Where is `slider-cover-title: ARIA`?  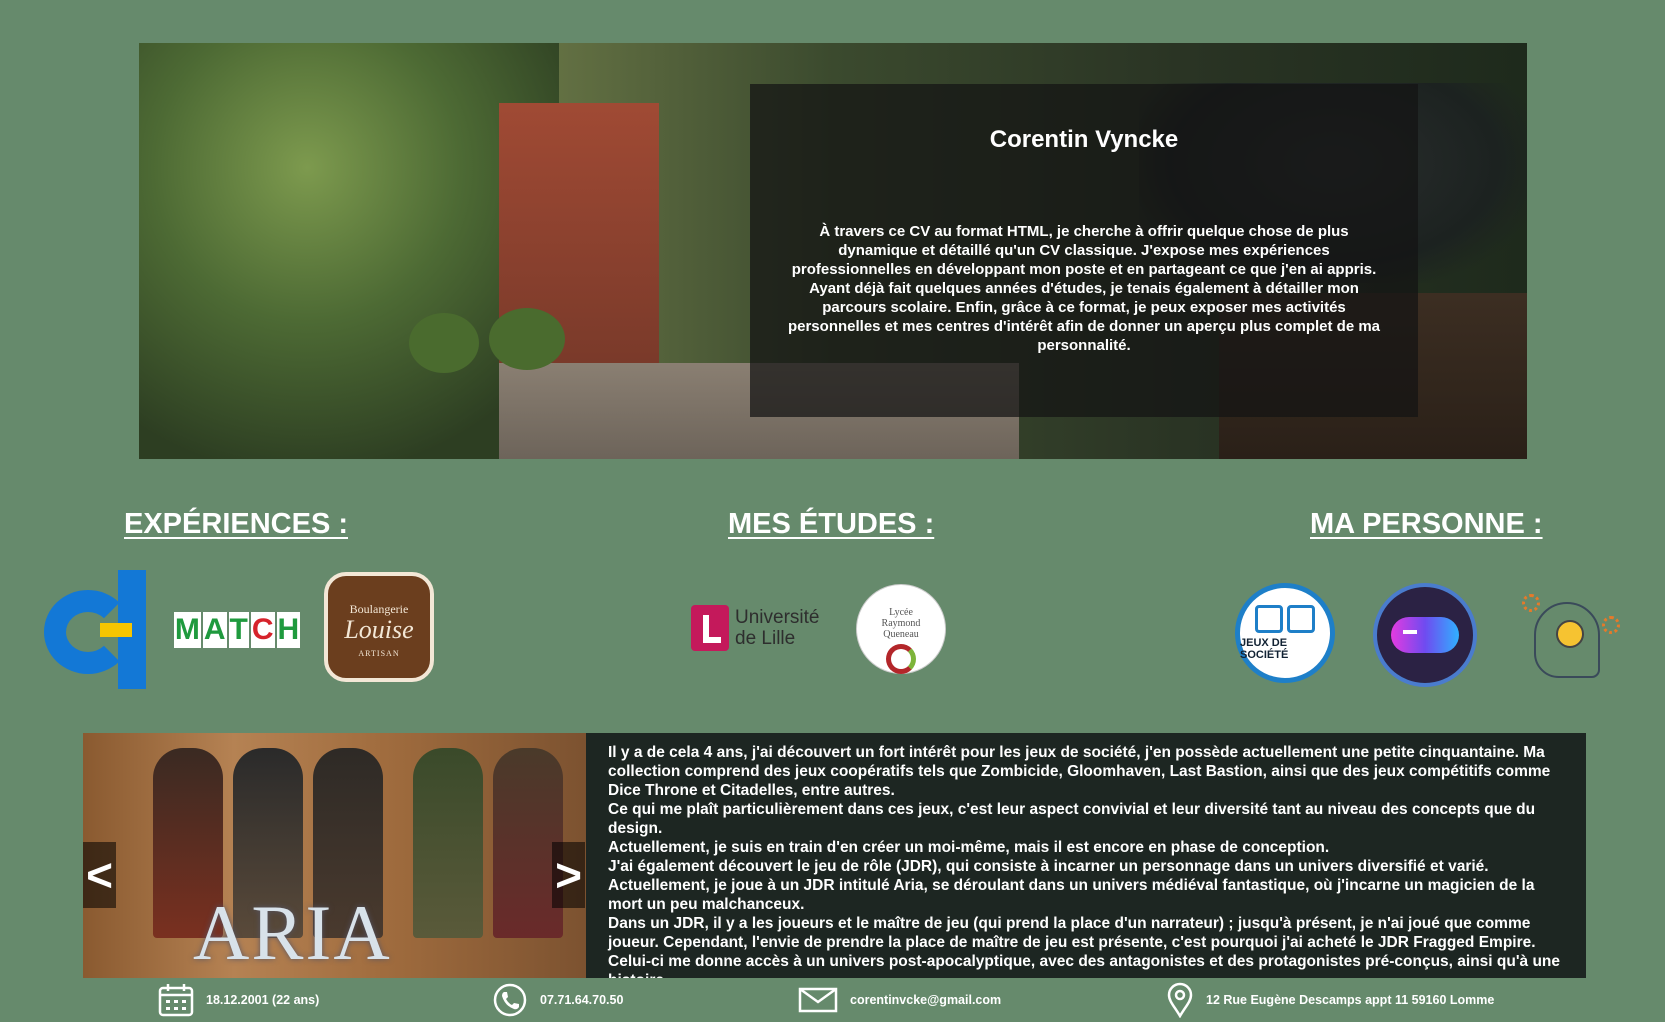
slider-cover-title: ARIA is located at coordinates (292, 932).